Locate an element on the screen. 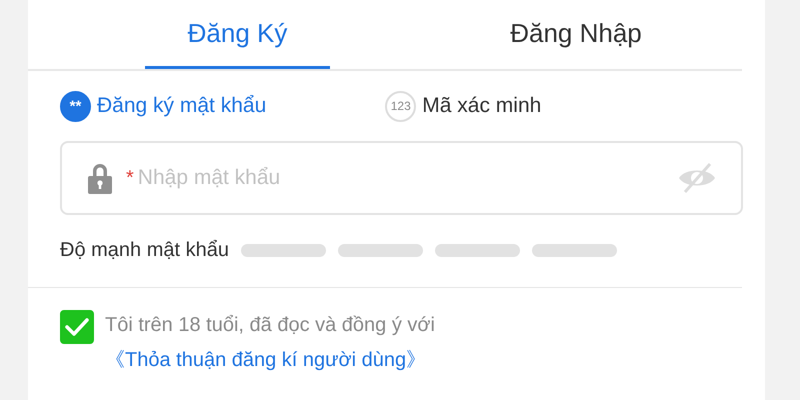  agree-checkbox is located at coordinates (77, 327).